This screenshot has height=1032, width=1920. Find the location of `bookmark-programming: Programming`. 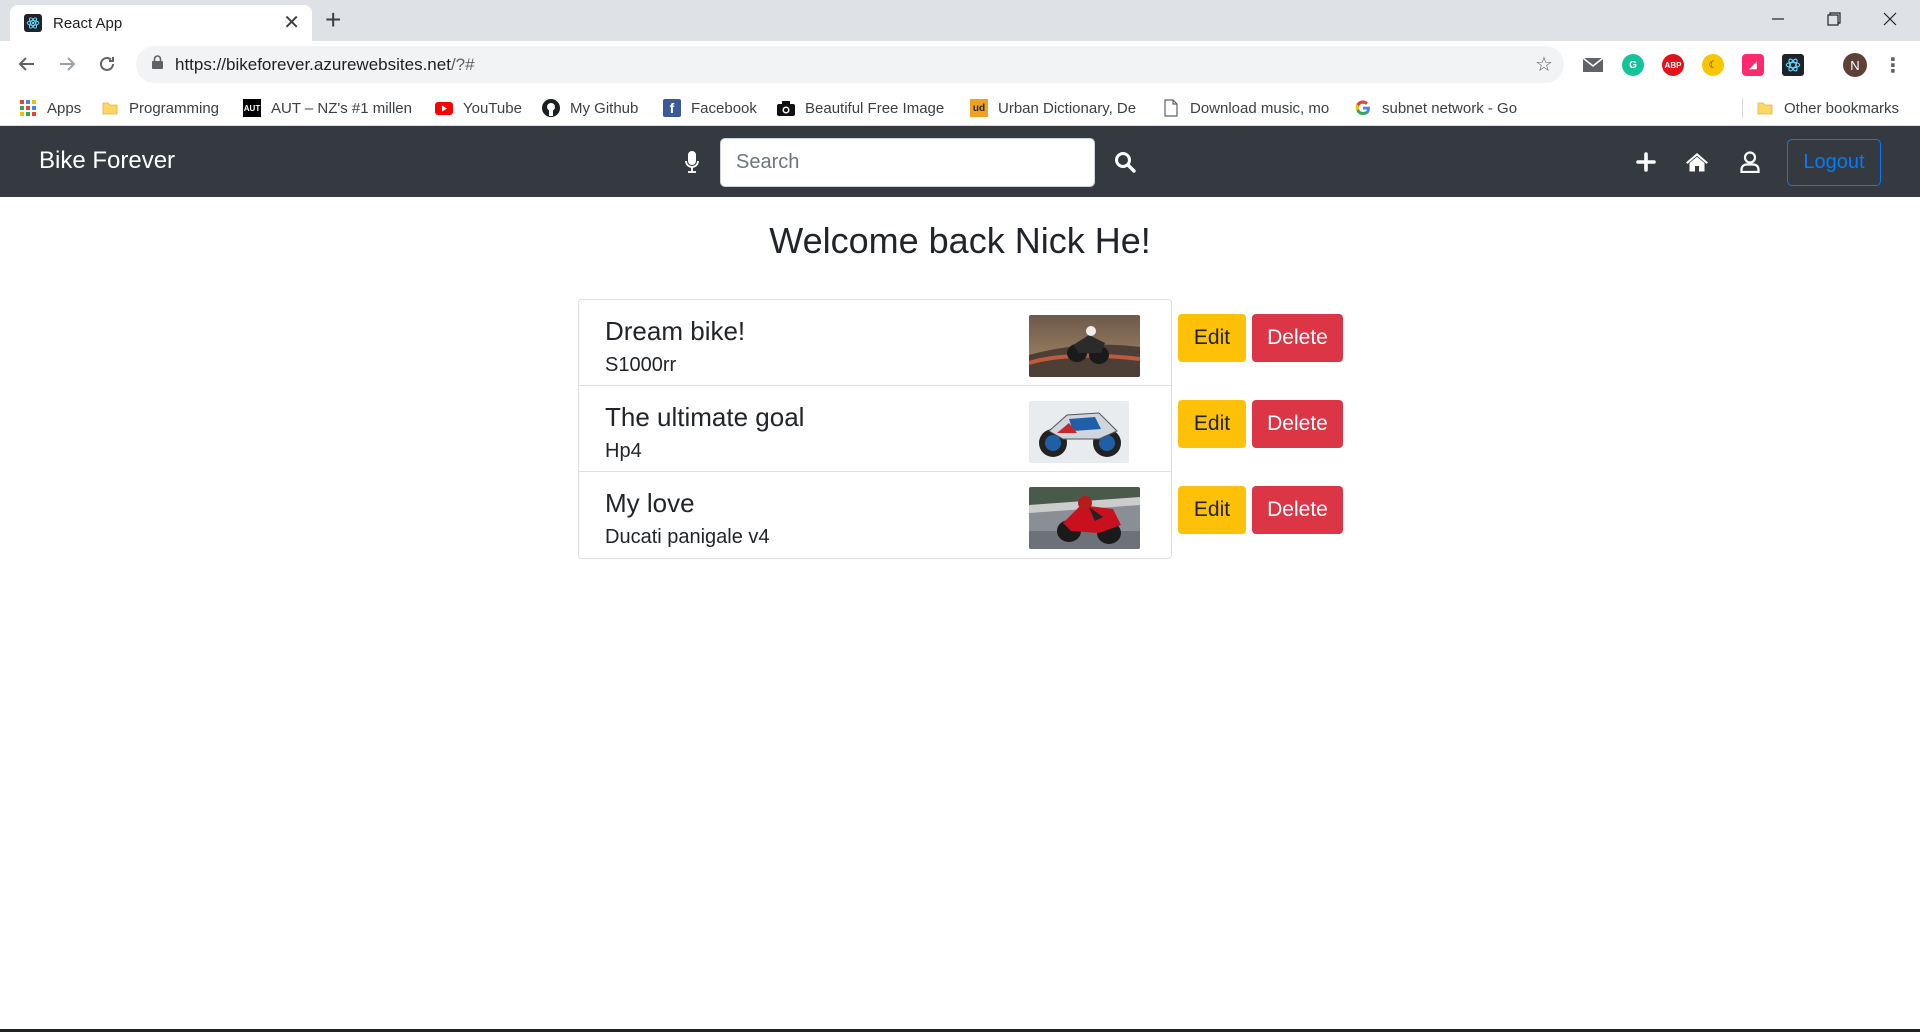

bookmark-programming: Programming is located at coordinates (160, 108).